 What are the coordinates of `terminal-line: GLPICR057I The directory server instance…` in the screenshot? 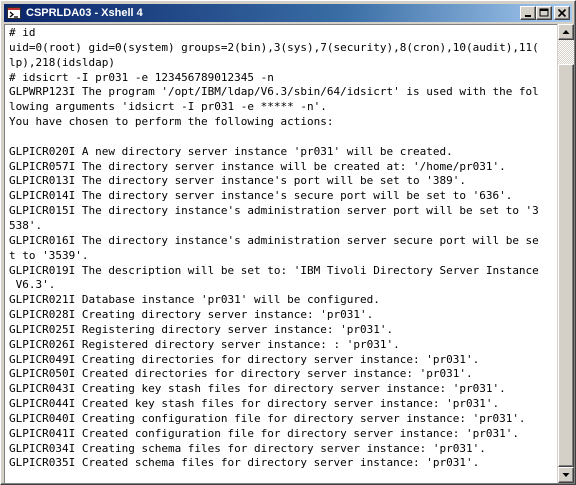 It's located at (257, 166).